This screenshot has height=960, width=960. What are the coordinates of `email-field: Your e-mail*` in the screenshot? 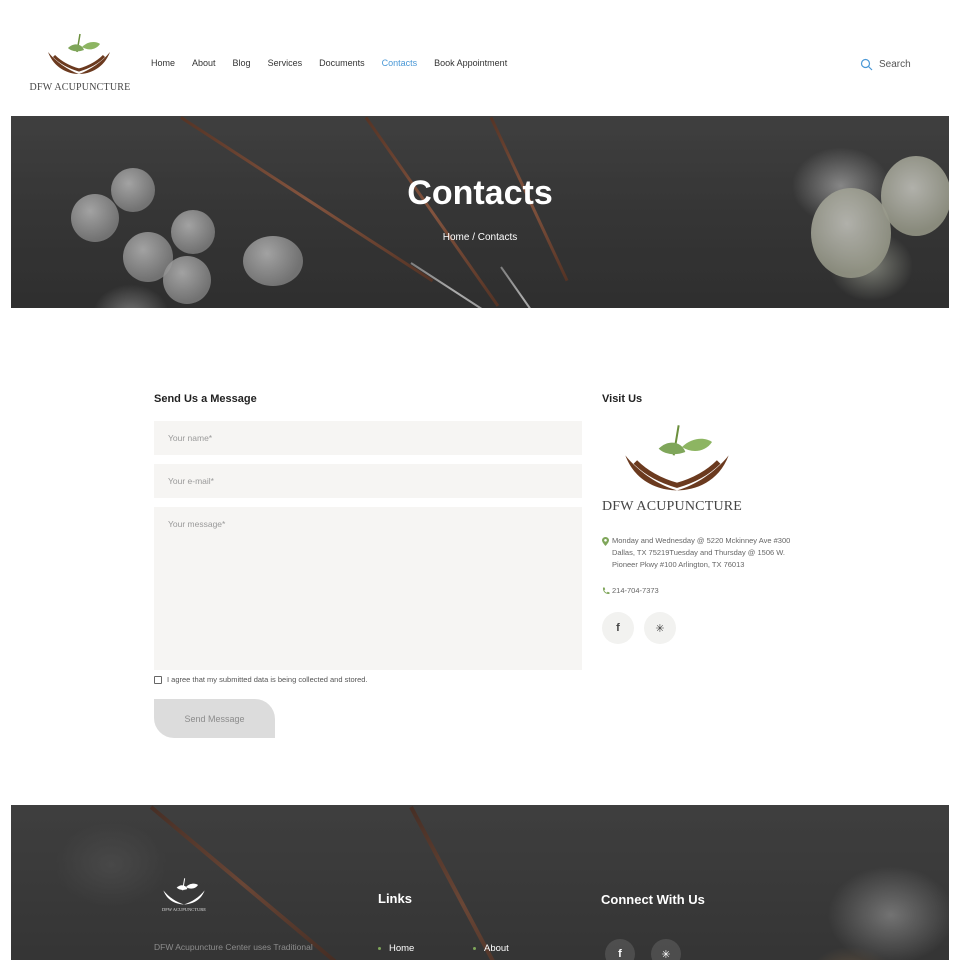 It's located at (368, 481).